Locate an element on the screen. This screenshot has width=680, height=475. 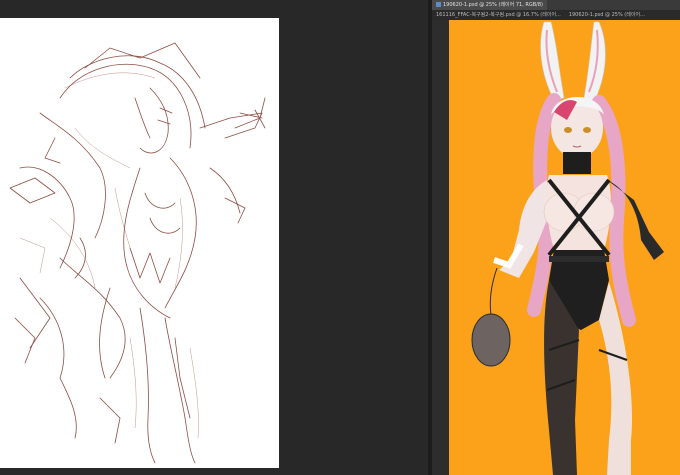
canvas-gutter is located at coordinates (440, 247).